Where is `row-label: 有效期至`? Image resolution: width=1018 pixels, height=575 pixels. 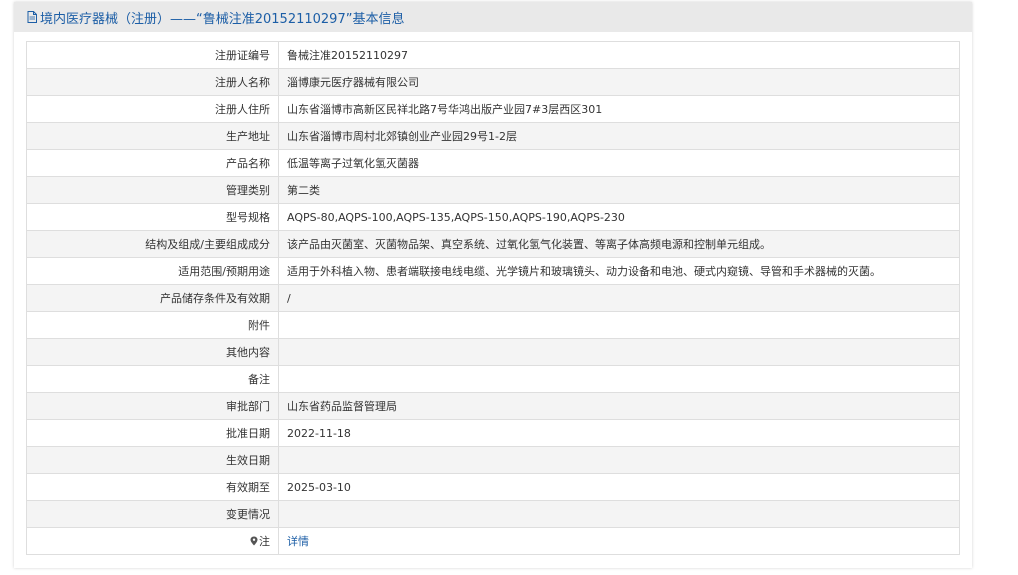 row-label: 有效期至 is located at coordinates (152, 487).